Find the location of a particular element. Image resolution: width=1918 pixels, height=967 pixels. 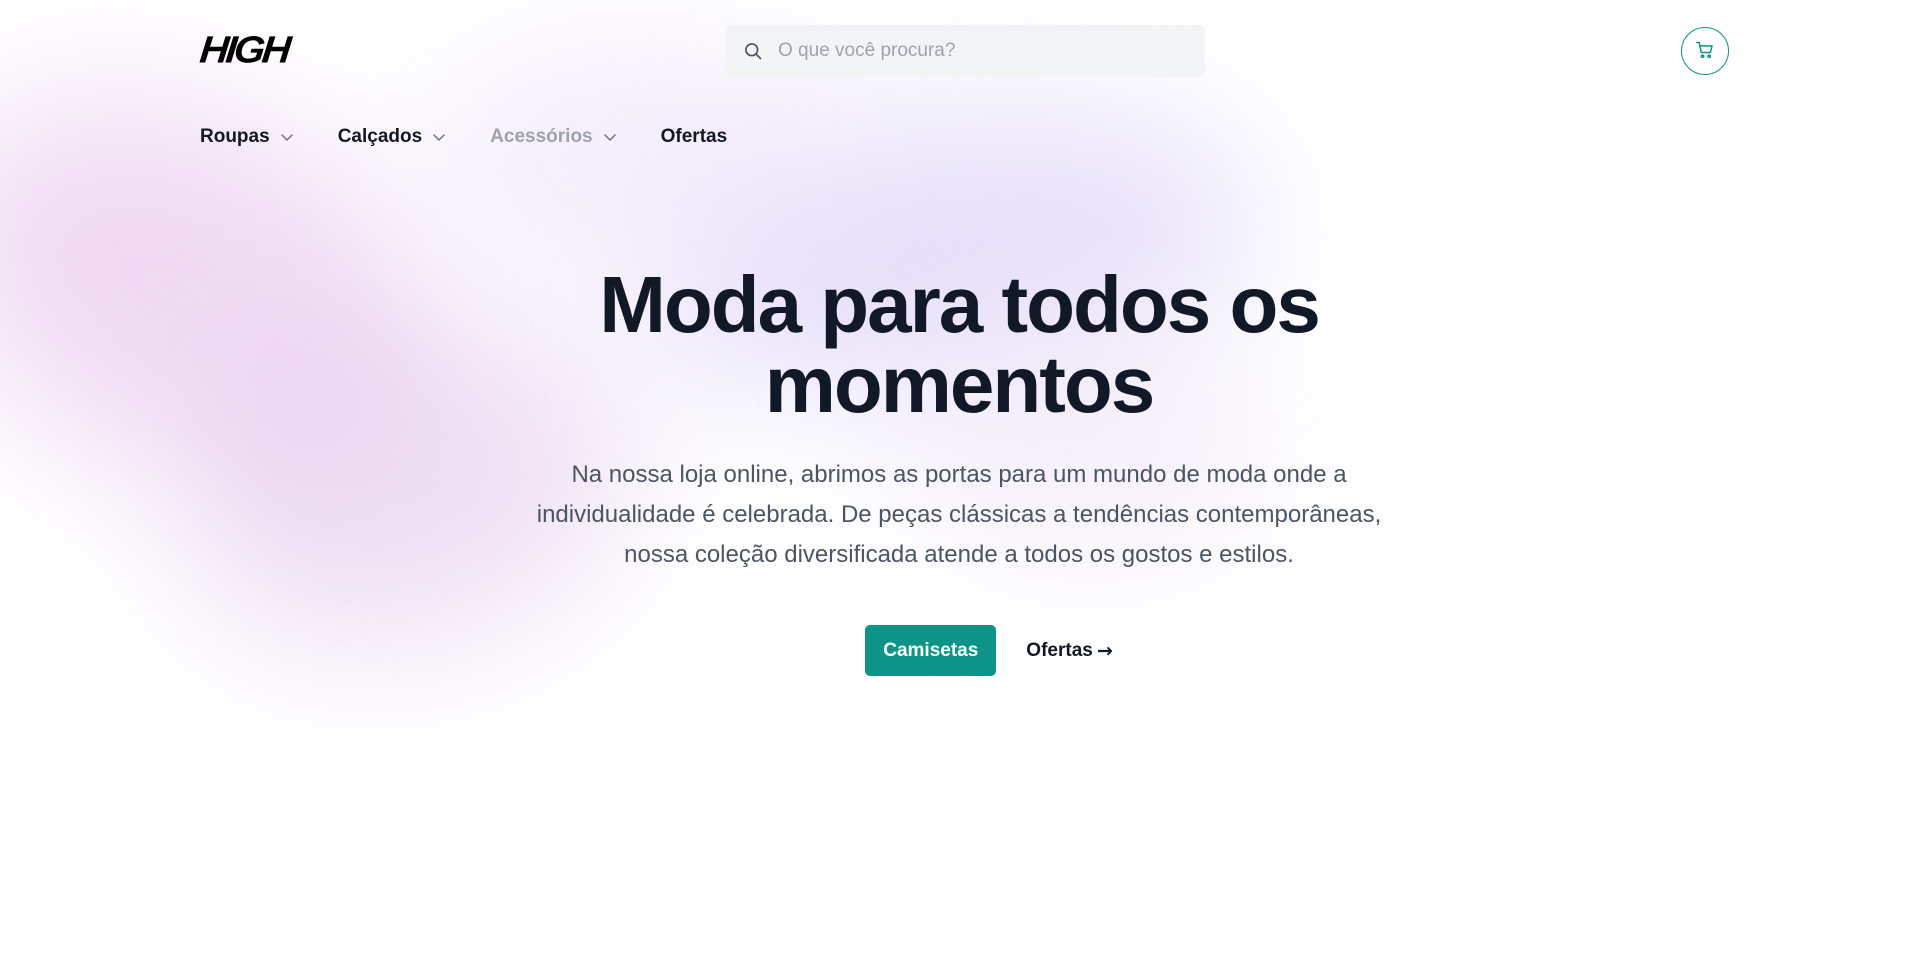

search-icon is located at coordinates (753, 51).